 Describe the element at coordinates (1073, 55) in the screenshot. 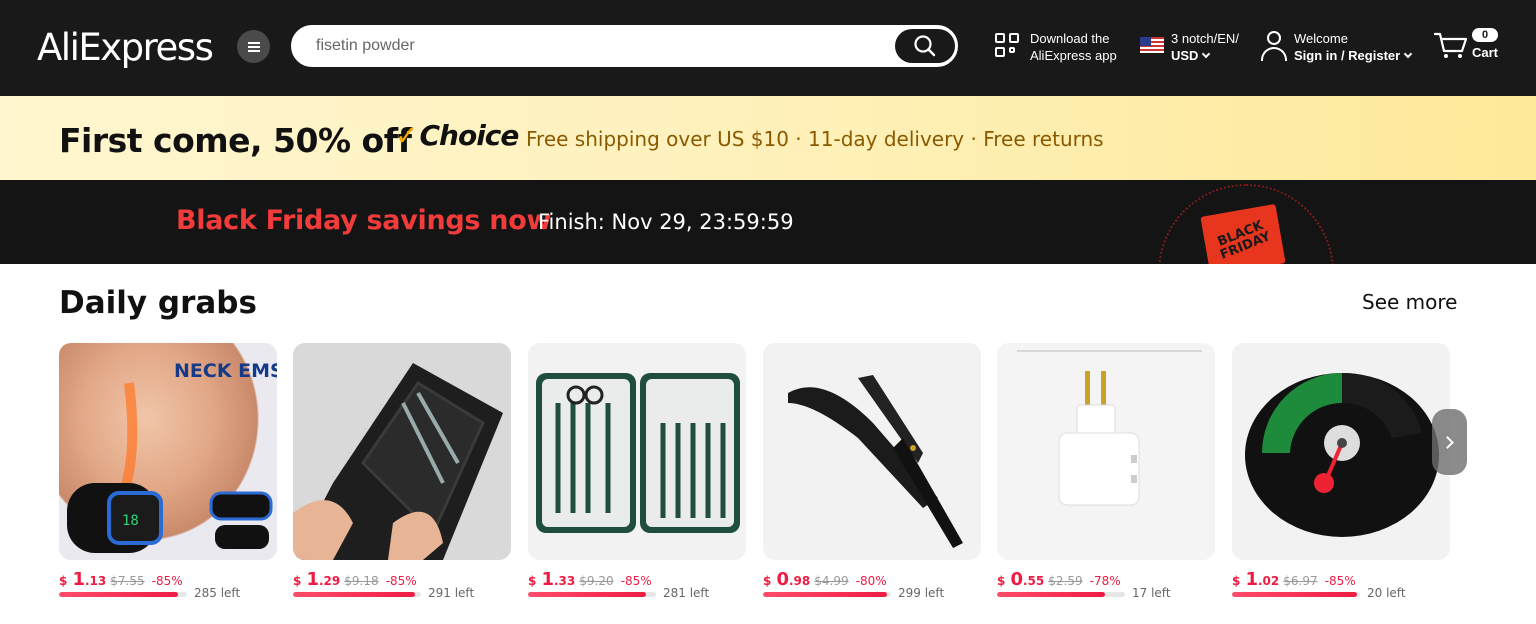

I see `download-app-line2: AliExpress app` at that location.